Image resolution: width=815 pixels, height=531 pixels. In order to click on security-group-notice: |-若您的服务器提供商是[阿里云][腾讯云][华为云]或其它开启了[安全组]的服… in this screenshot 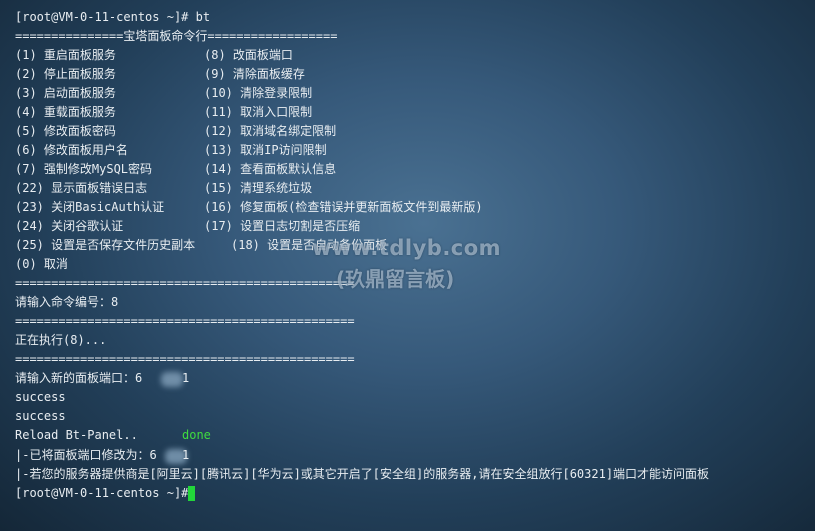, I will do `click(362, 474)`.